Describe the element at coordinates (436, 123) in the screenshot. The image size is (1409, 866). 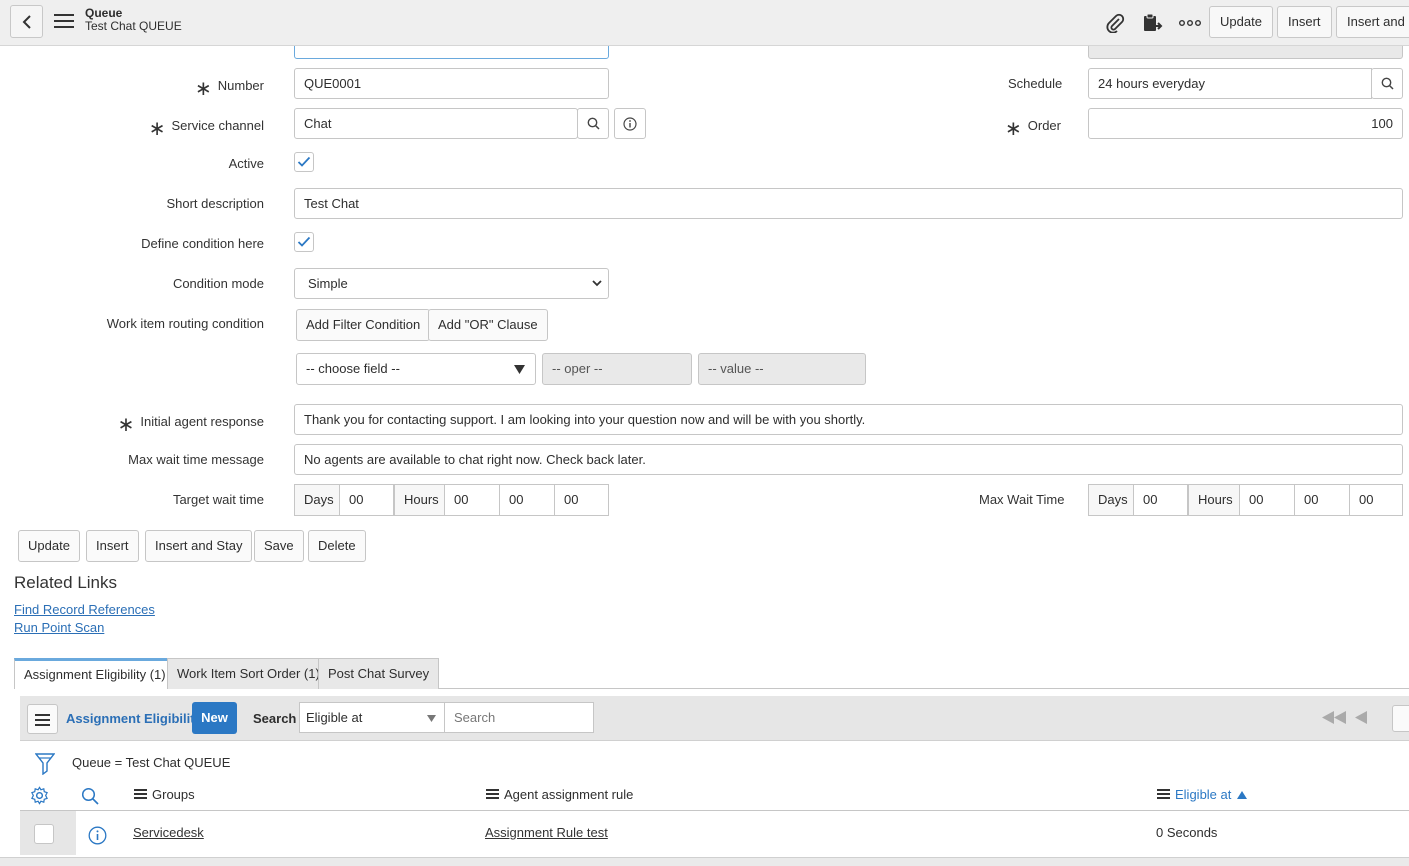
I see `service-channel-field: Chat` at that location.